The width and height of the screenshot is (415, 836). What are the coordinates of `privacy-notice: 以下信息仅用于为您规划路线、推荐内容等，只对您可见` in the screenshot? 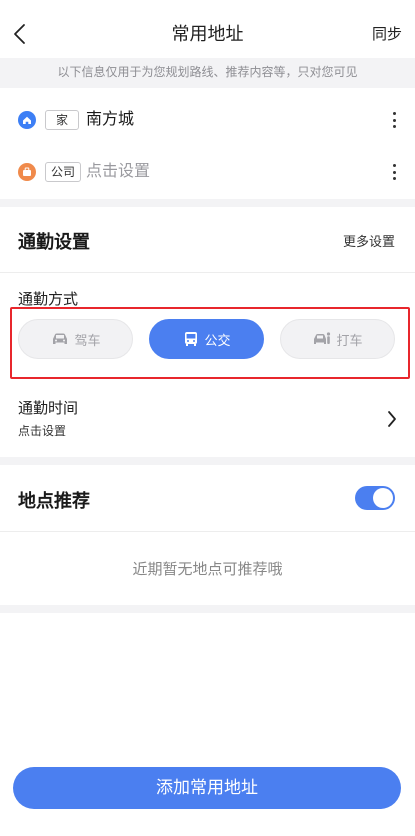 It's located at (207, 73).